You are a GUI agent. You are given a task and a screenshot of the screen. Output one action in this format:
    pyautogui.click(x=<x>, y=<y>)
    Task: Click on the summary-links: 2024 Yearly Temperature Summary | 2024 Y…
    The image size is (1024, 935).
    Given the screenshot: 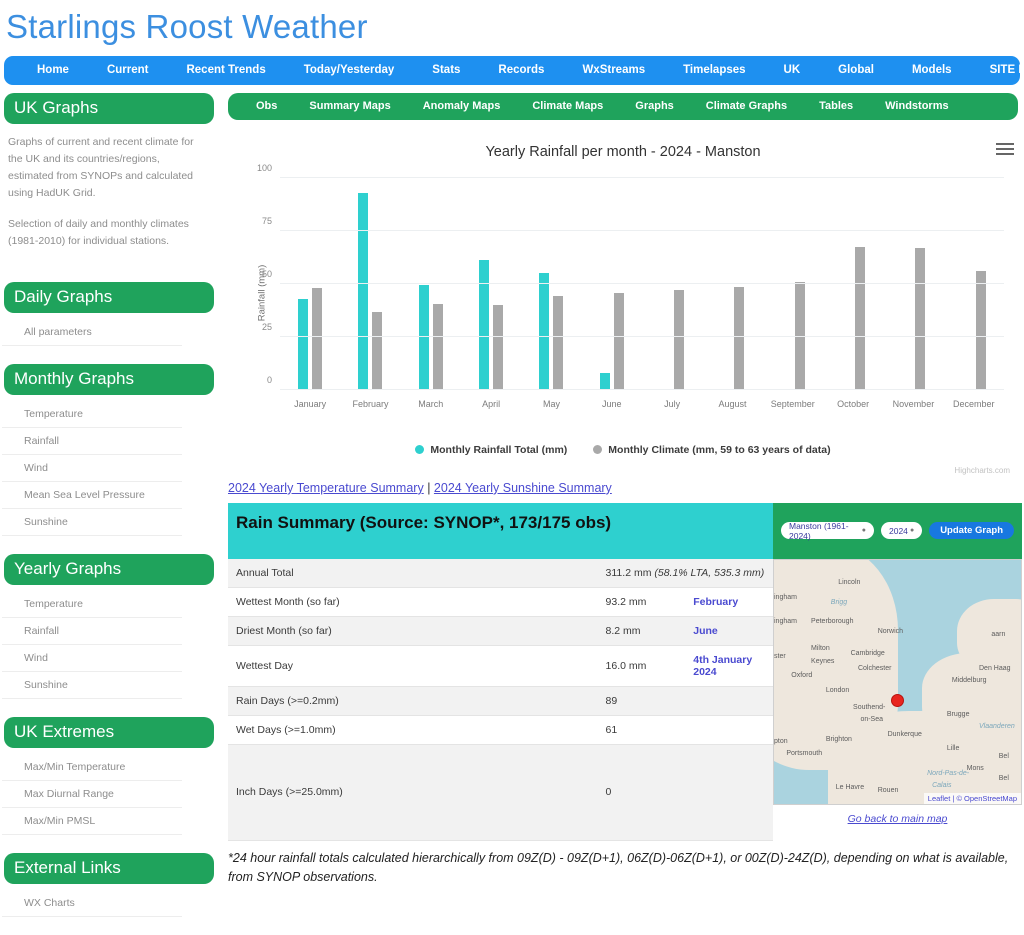 What is the action you would take?
    pyautogui.click(x=625, y=488)
    